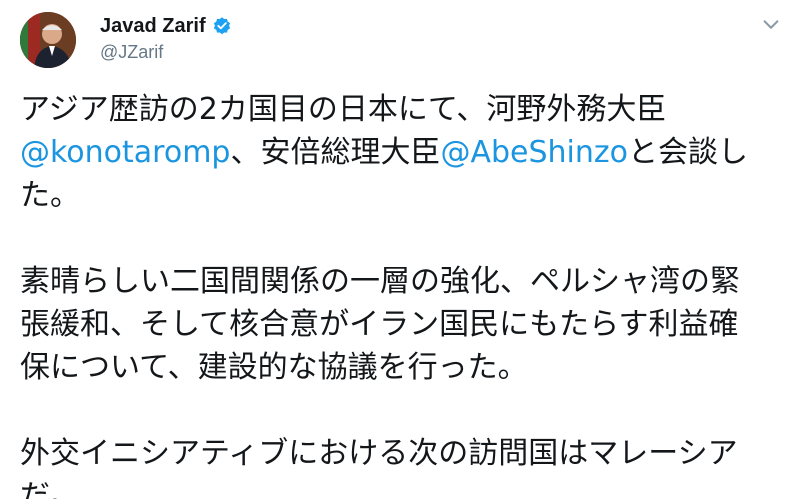  I want to click on tweet-line: 素晴らしい二国間関係の一層の強化、ペルシャ湾の緊, so click(380, 281).